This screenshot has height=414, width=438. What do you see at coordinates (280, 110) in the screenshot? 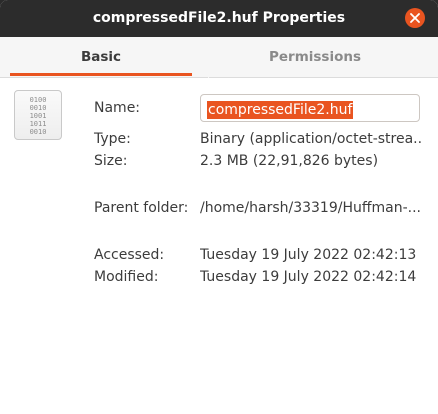
I see `name-input-value: compressedFile2.huf` at bounding box center [280, 110].